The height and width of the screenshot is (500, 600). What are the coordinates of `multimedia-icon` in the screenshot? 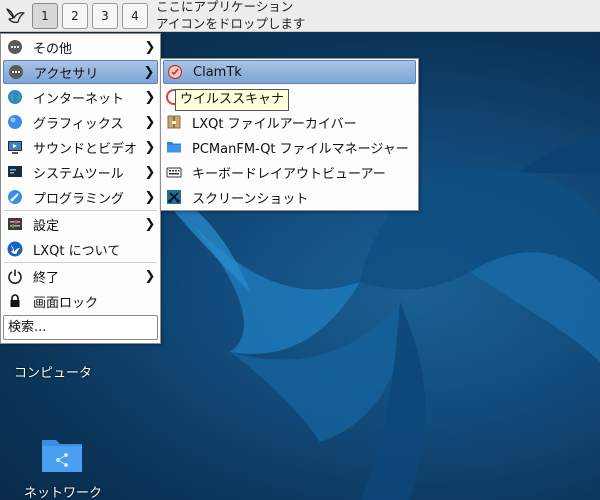 It's located at (15, 147).